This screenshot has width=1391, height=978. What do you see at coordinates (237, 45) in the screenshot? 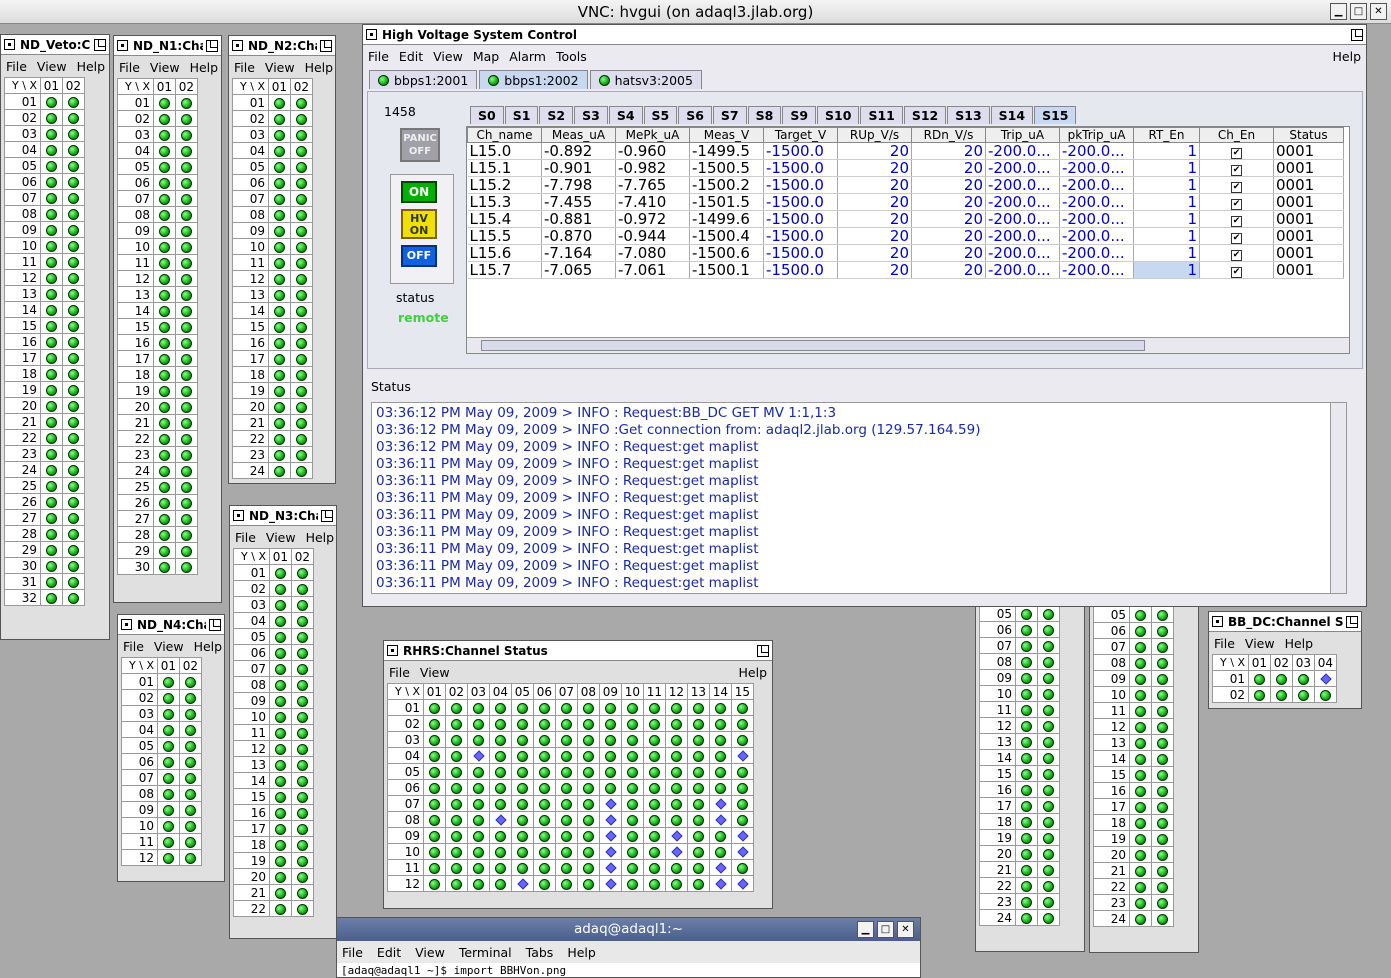
I see `window-menu-icon` at bounding box center [237, 45].